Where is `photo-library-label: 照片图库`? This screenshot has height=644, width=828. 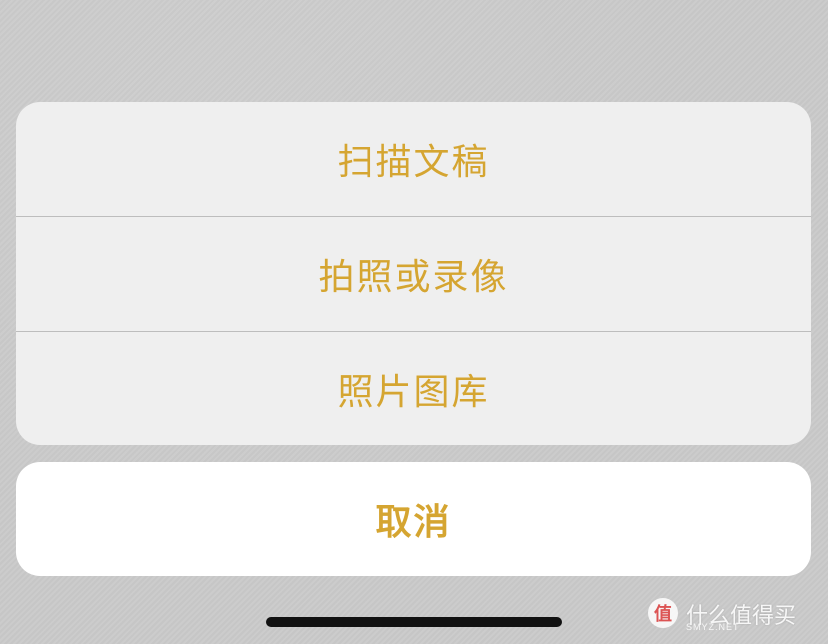
photo-library-label: 照片图库 is located at coordinates (413, 392).